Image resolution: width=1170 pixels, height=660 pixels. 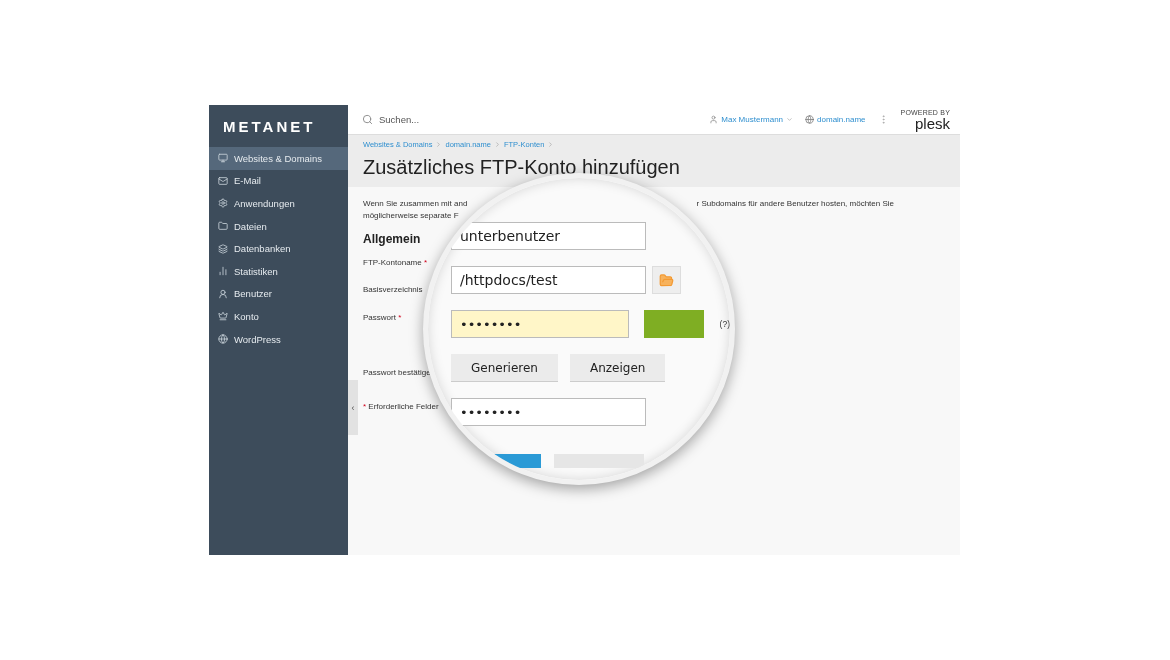 What do you see at coordinates (751, 119) in the screenshot?
I see `user-menu: Max Mustermann` at bounding box center [751, 119].